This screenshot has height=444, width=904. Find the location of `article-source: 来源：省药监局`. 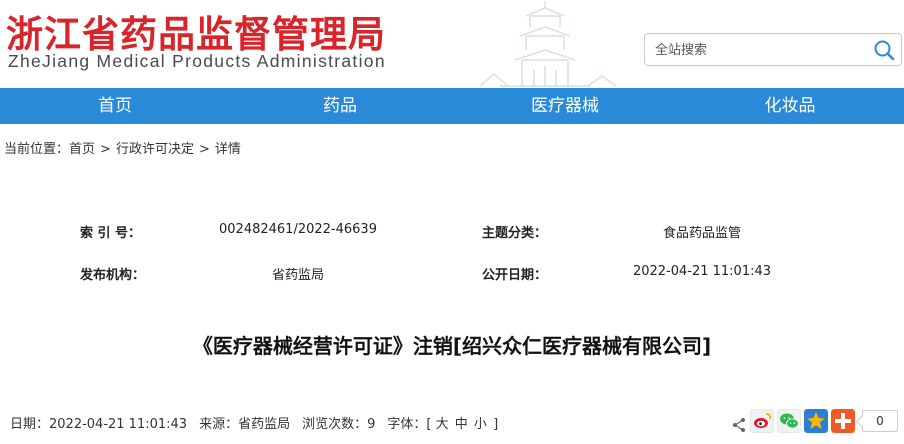

article-source: 来源：省药监局 is located at coordinates (245, 424).